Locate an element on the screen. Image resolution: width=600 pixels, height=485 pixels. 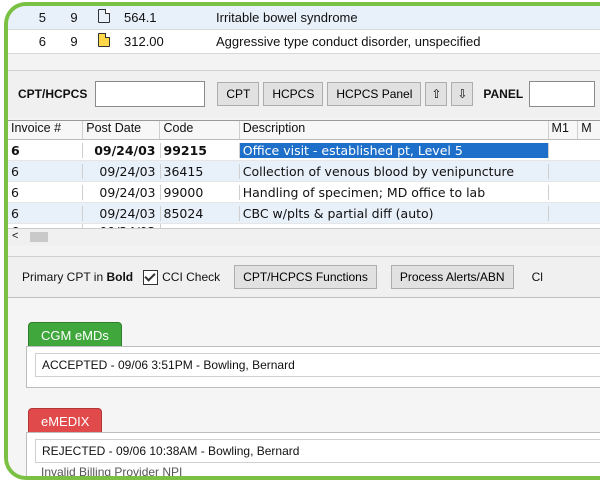
cell-code: 99215 is located at coordinates (200, 150).